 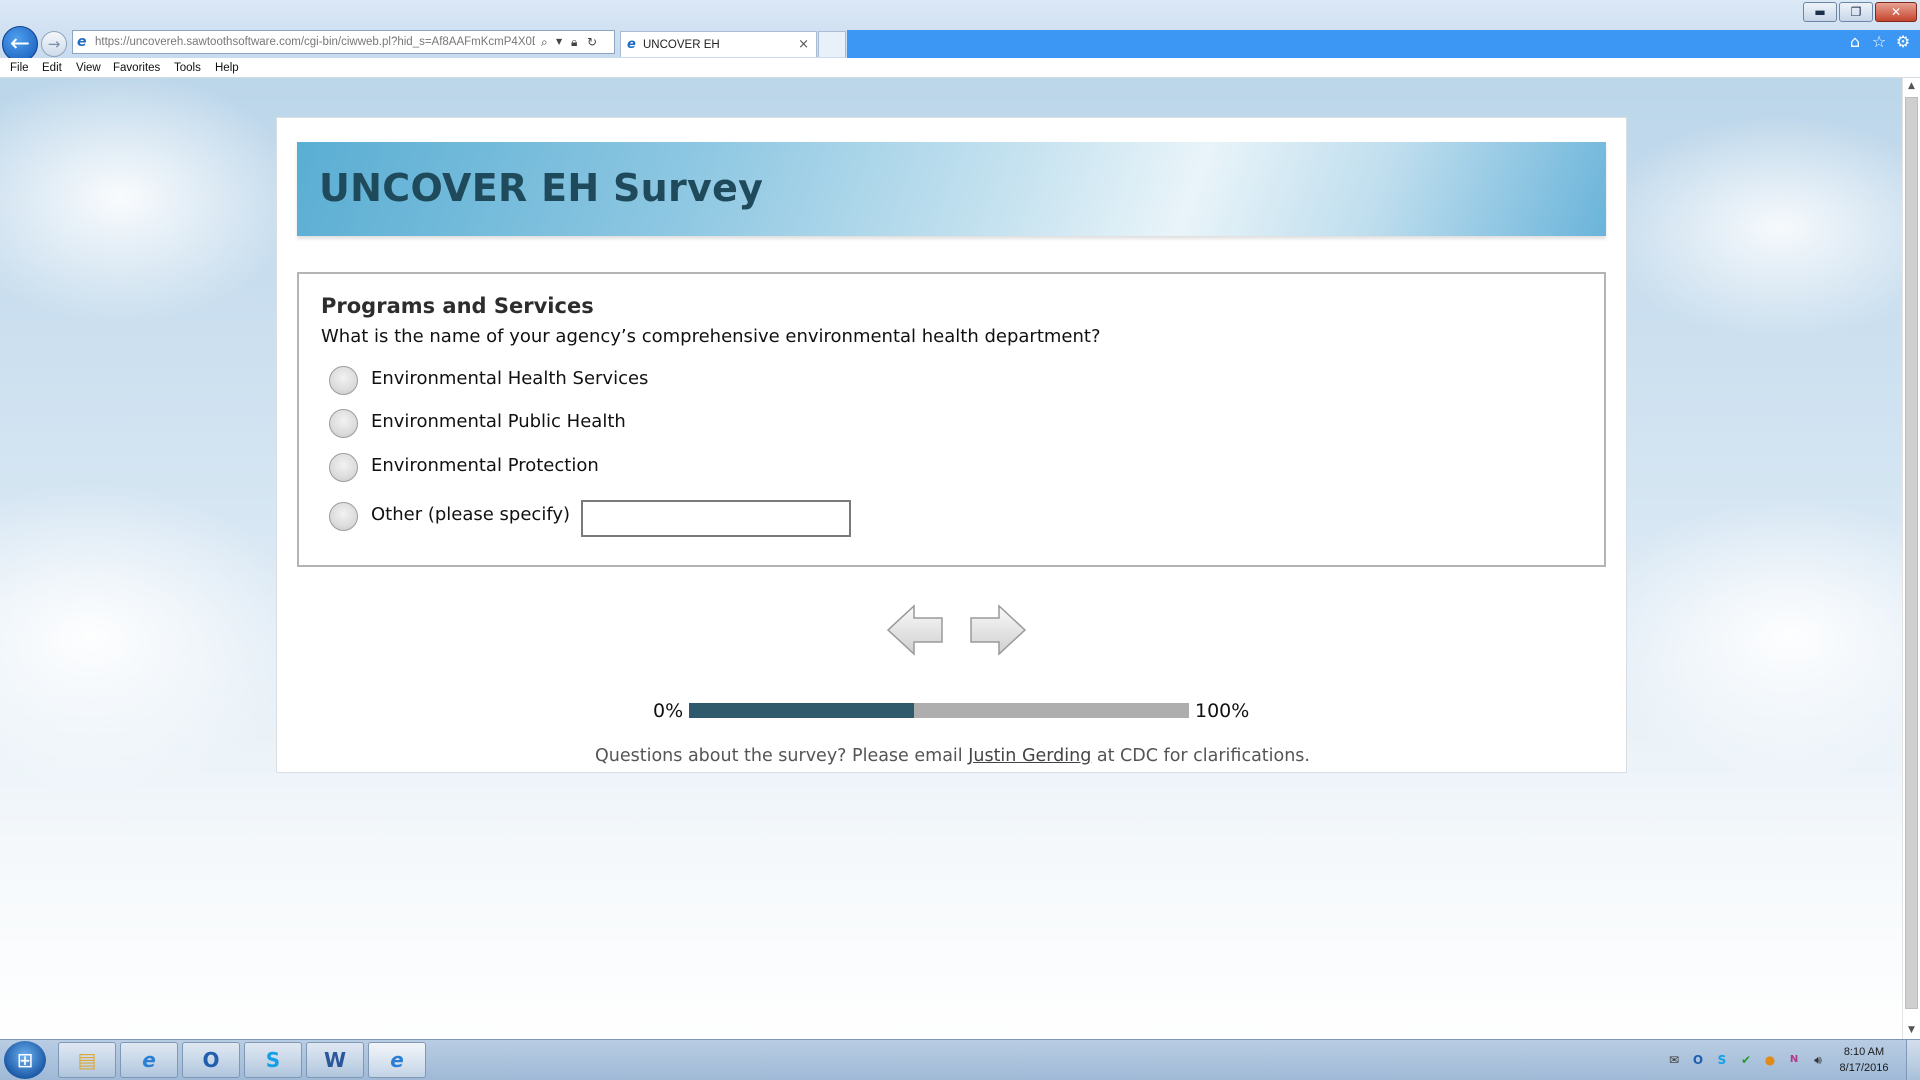 What do you see at coordinates (1864, 1052) in the screenshot?
I see `clock-time: 8:10 AM` at bounding box center [1864, 1052].